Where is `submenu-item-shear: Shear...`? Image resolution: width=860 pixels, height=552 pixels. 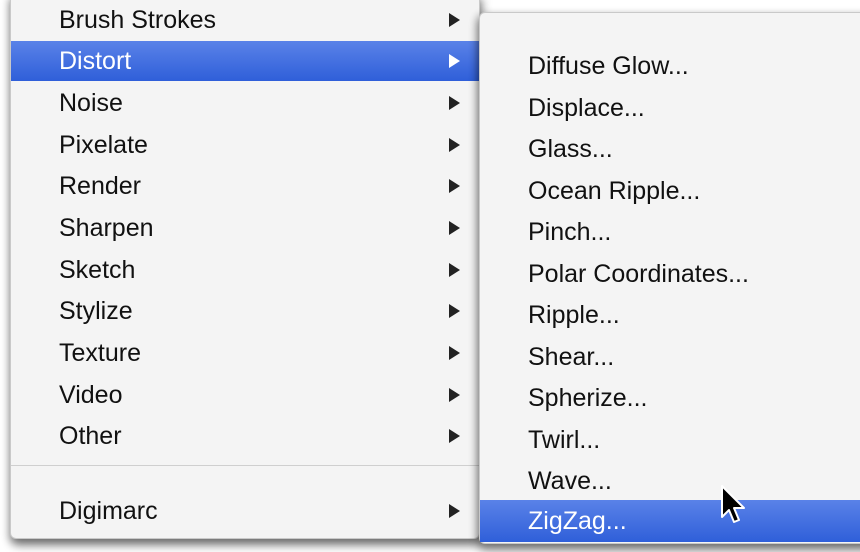 submenu-item-shear: Shear... is located at coordinates (670, 357).